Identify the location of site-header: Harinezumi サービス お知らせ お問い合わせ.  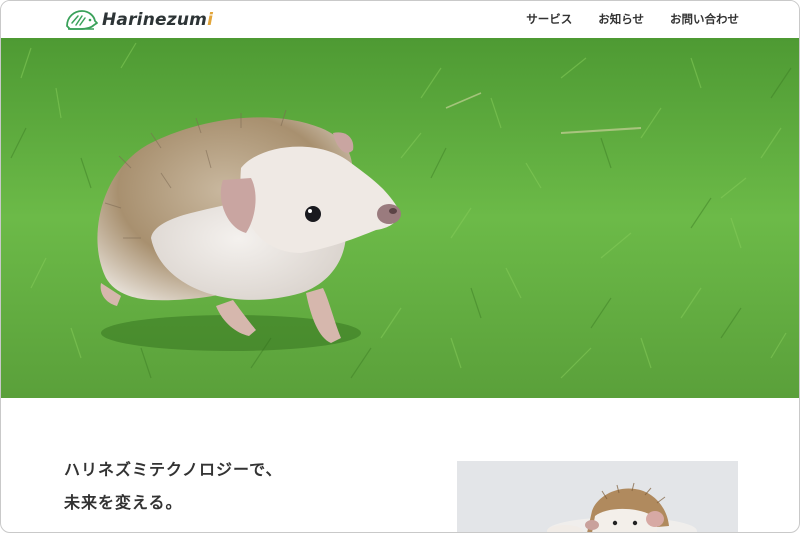
(400, 19).